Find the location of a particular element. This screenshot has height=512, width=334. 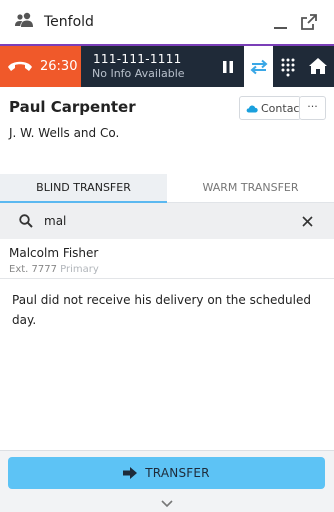

home-icon is located at coordinates (318, 66).